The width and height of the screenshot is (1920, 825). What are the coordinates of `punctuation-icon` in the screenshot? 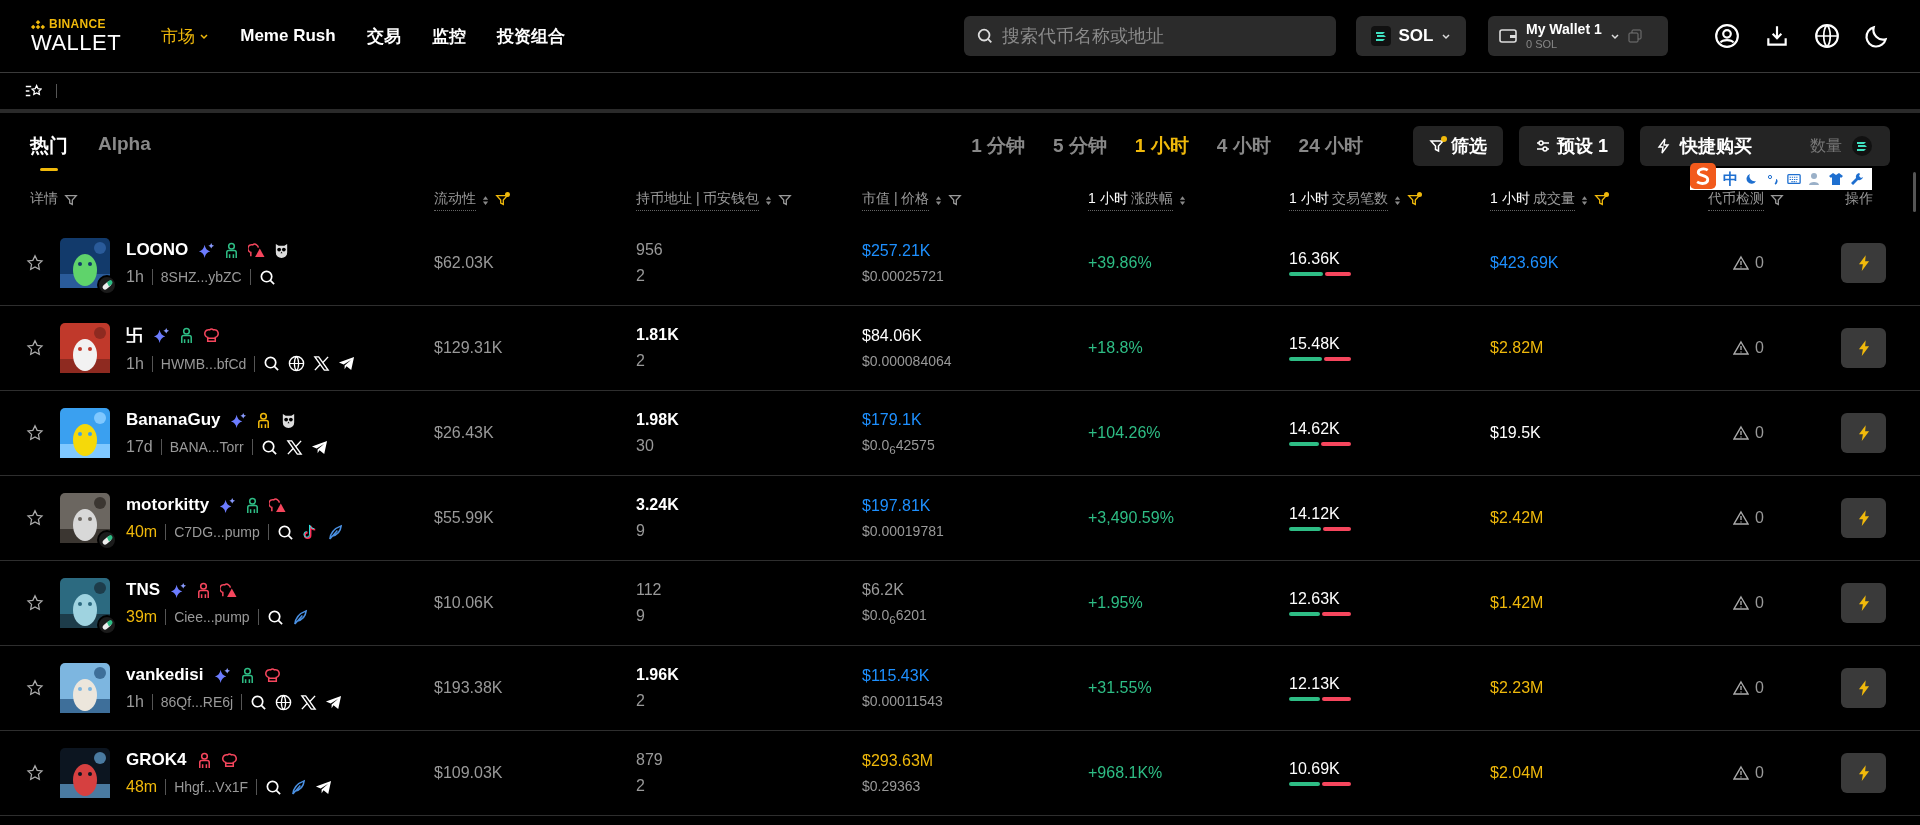 It's located at (1773, 179).